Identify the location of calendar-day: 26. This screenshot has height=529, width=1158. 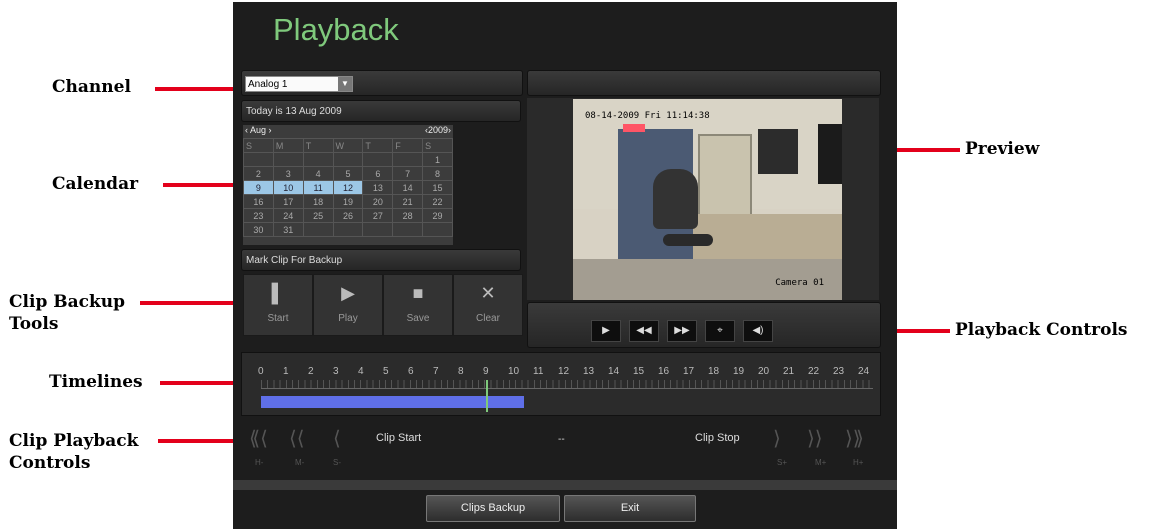
(348, 215).